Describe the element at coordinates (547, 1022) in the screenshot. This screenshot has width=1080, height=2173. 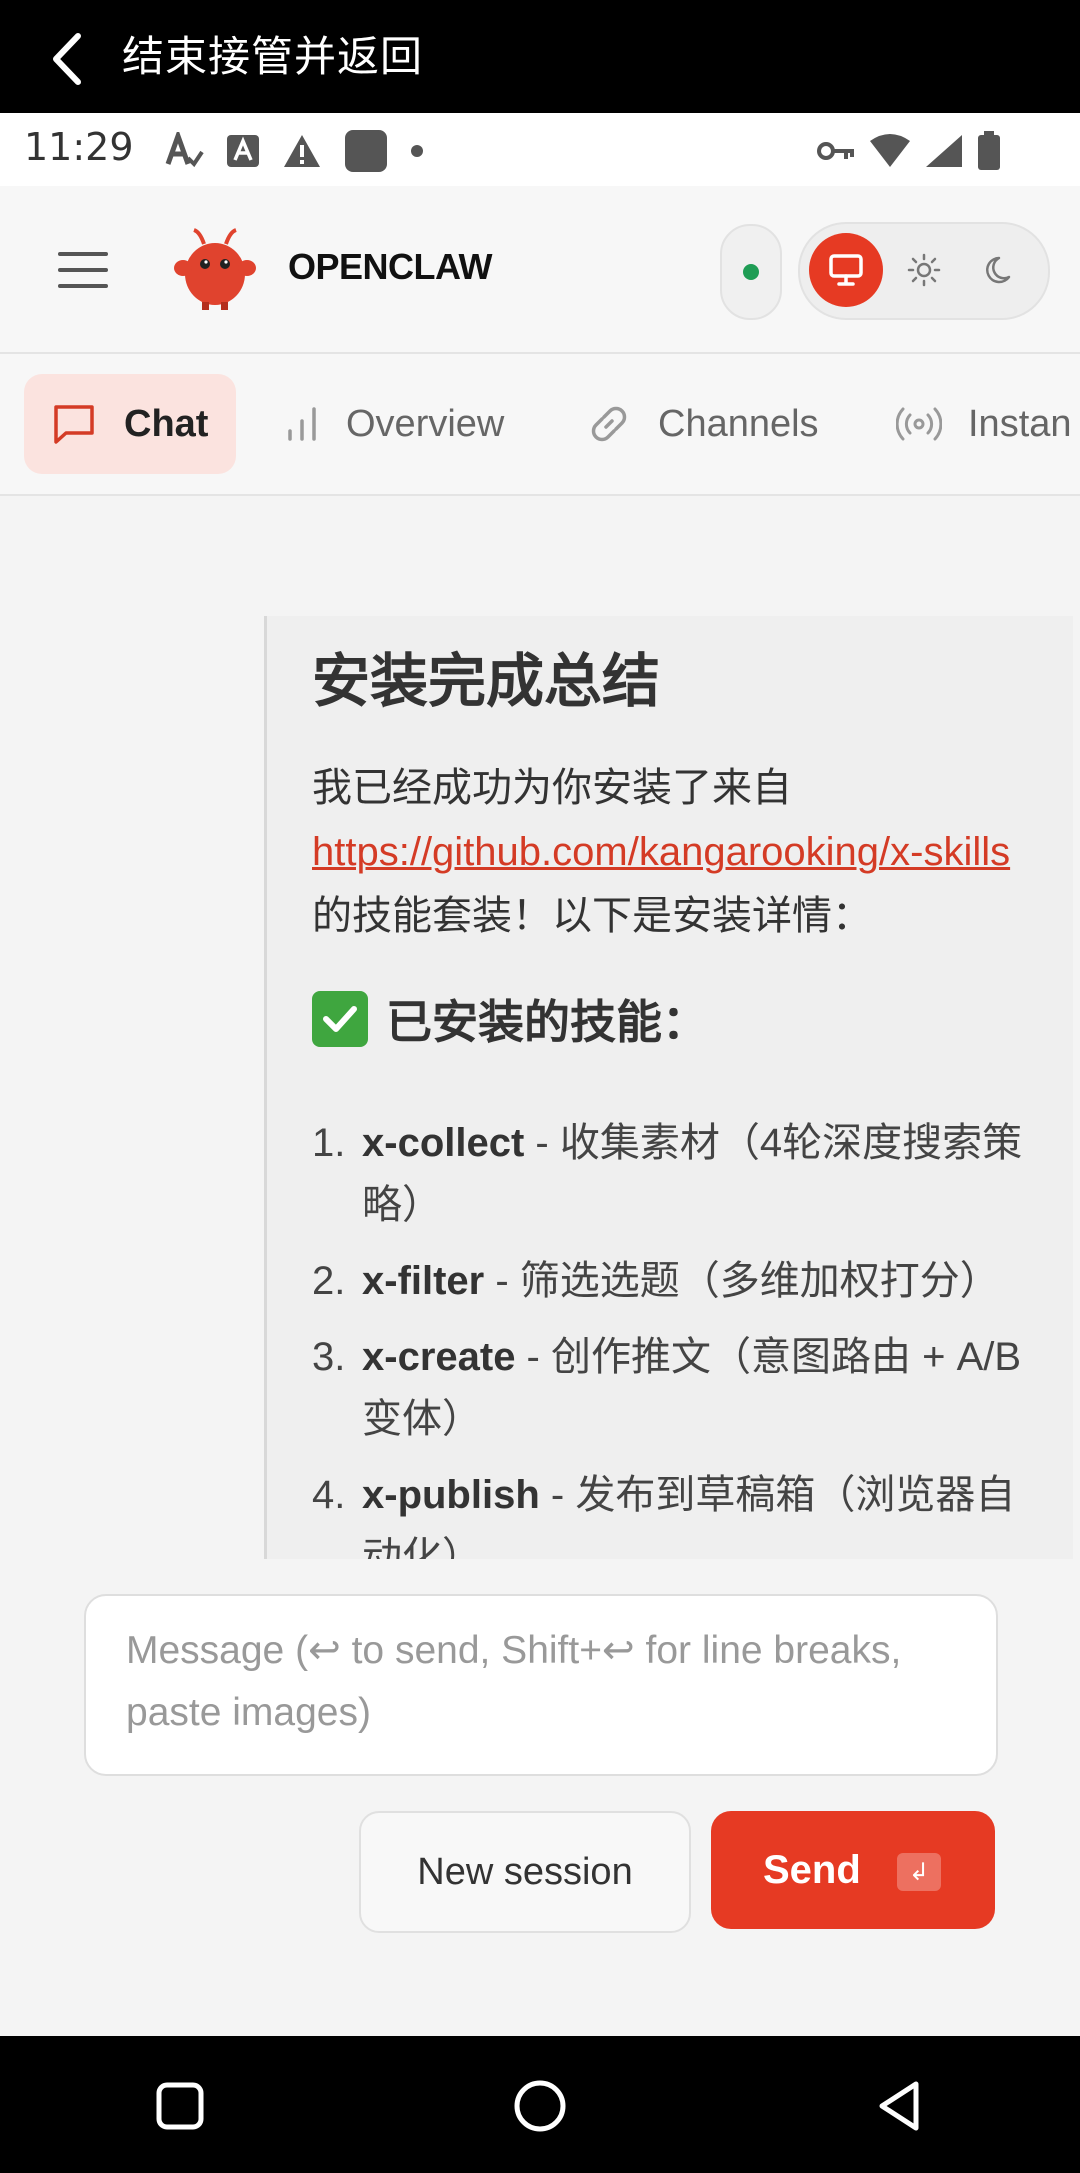
I see `installed-skills-title: 已安装的技能：` at that location.